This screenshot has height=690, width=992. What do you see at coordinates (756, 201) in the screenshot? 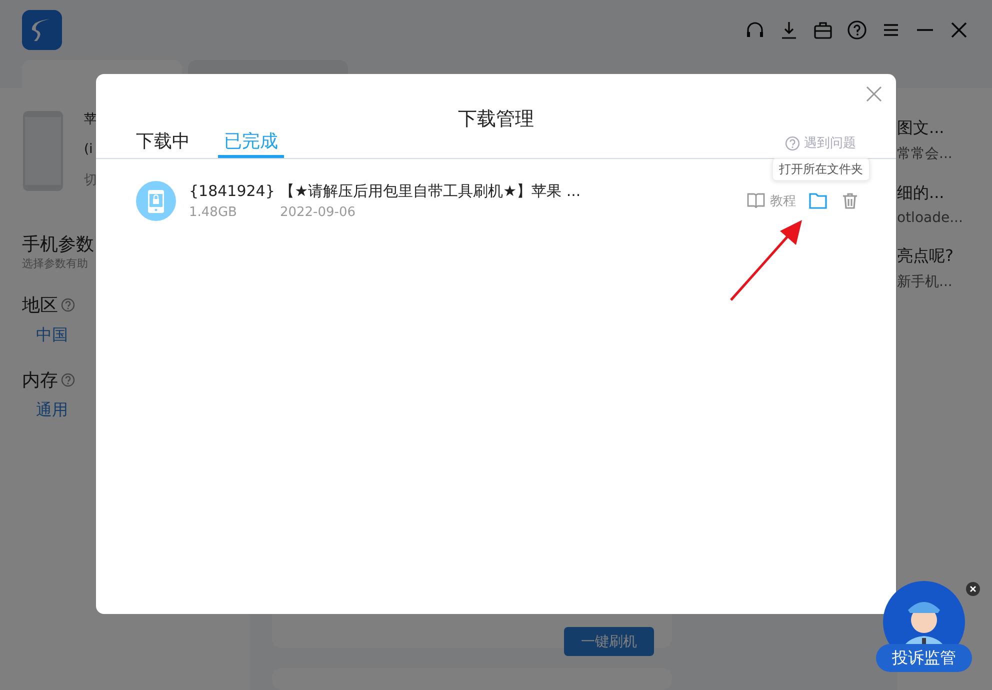
I see `book-icon` at bounding box center [756, 201].